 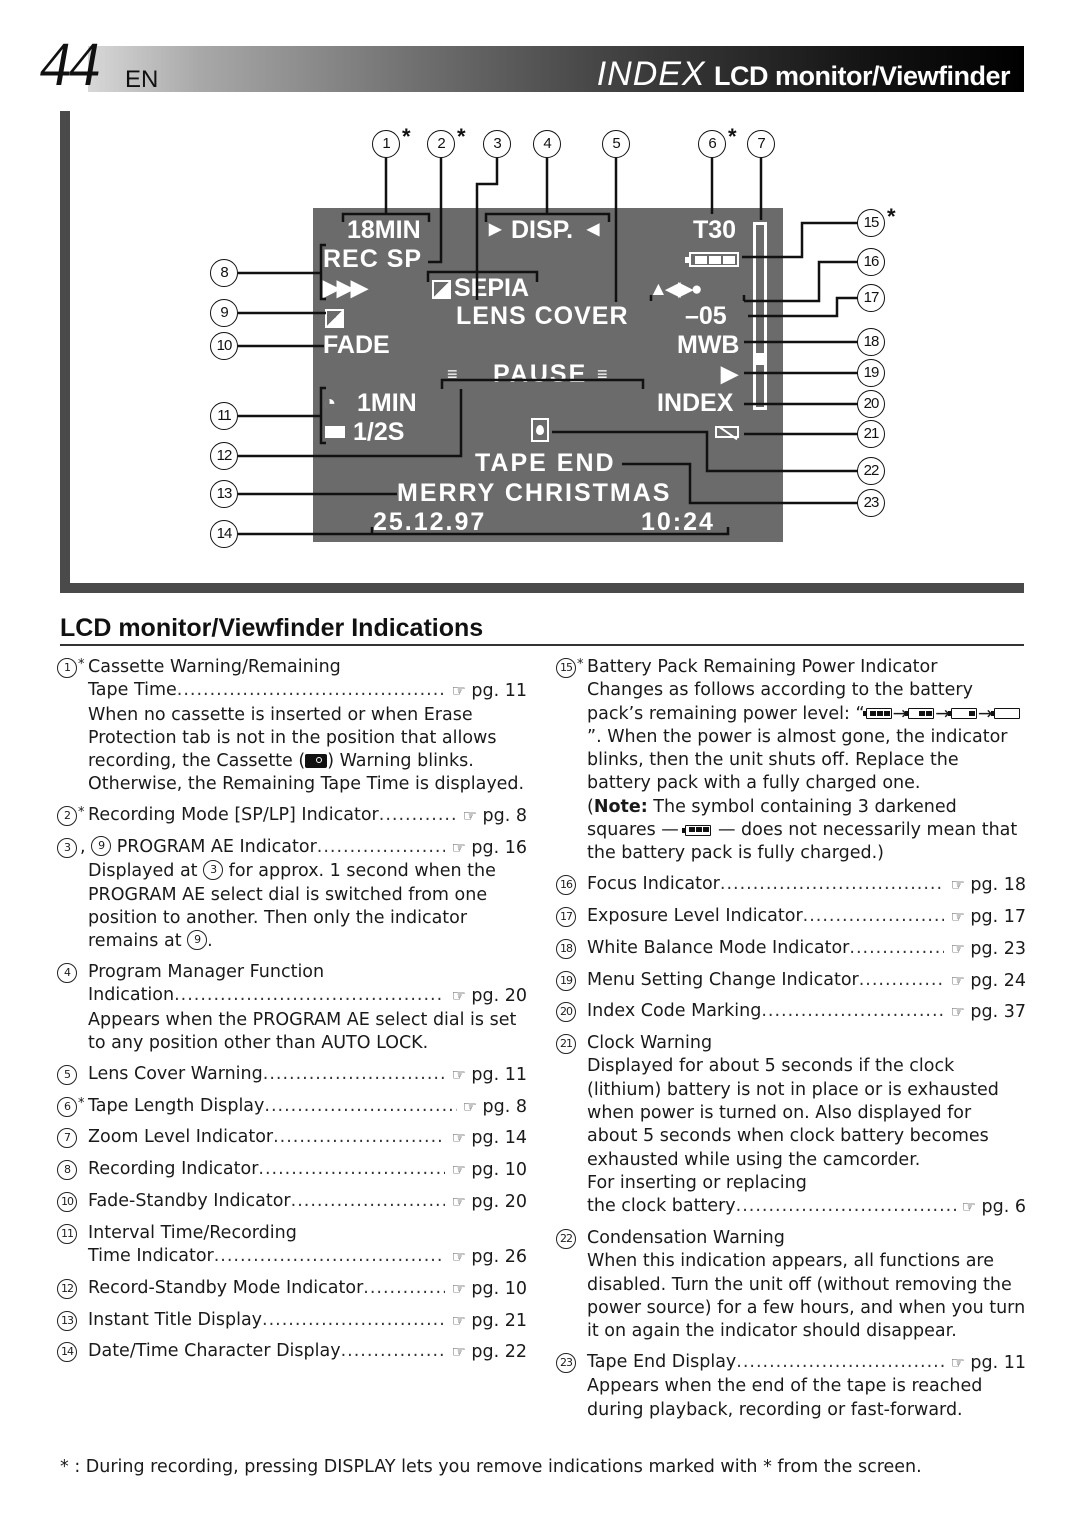 I want to click on indication-label: Exposure Level Indicator, so click(x=695, y=915).